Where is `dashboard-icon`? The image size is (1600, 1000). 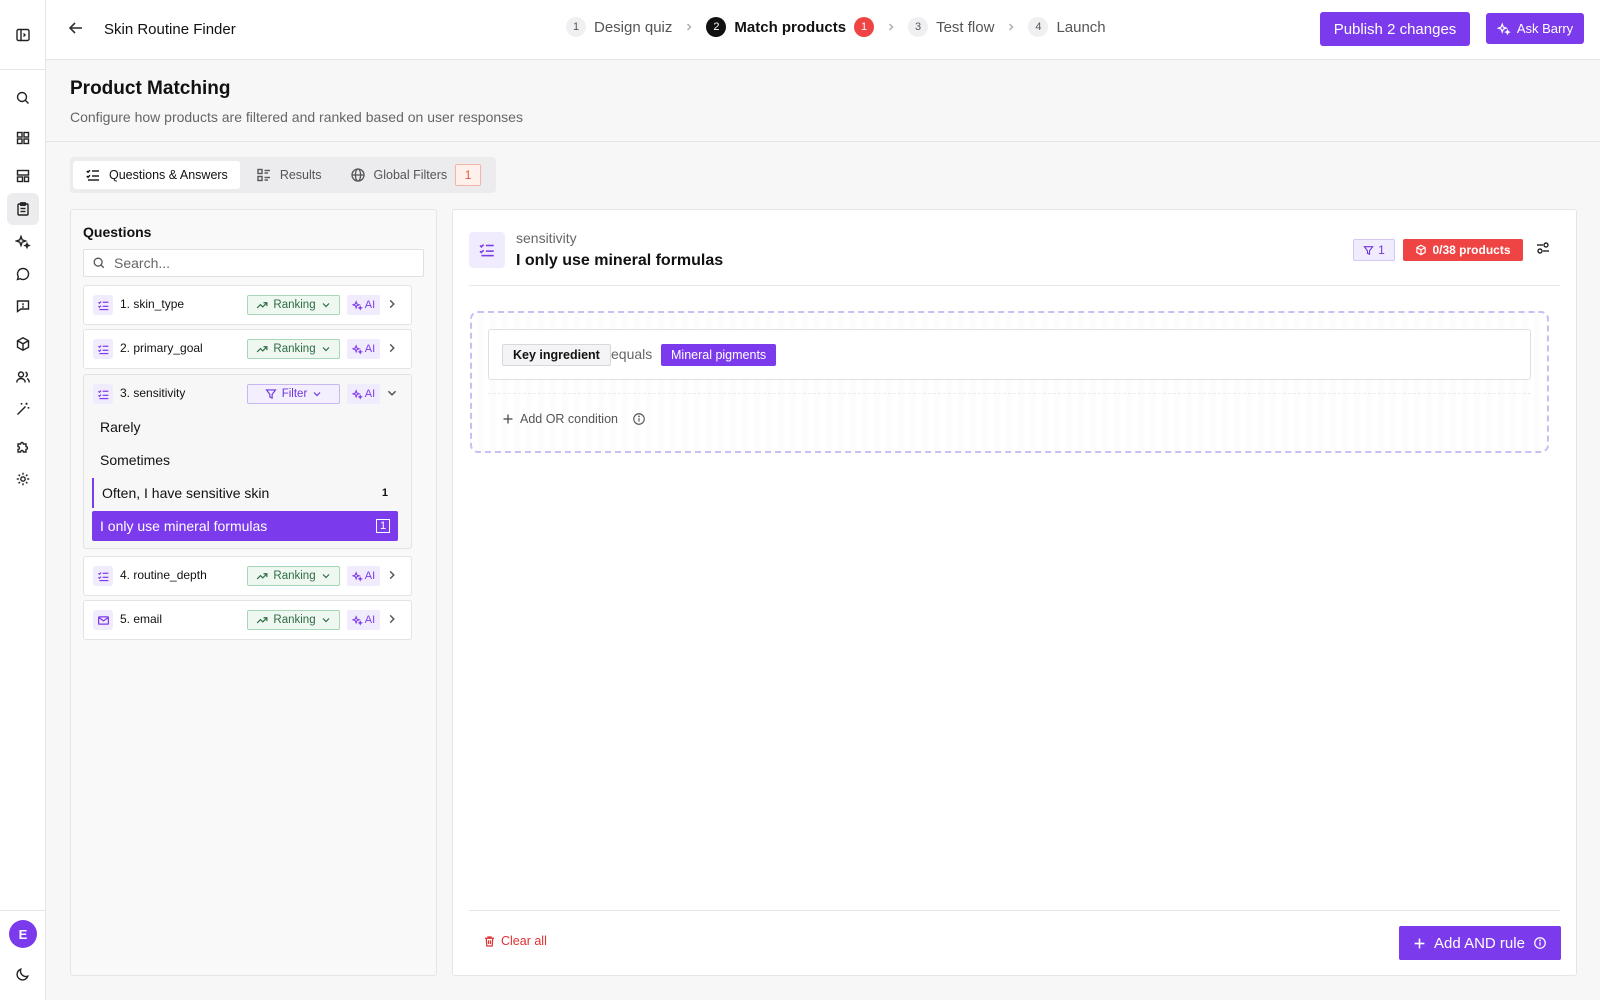
dashboard-icon is located at coordinates (23, 138).